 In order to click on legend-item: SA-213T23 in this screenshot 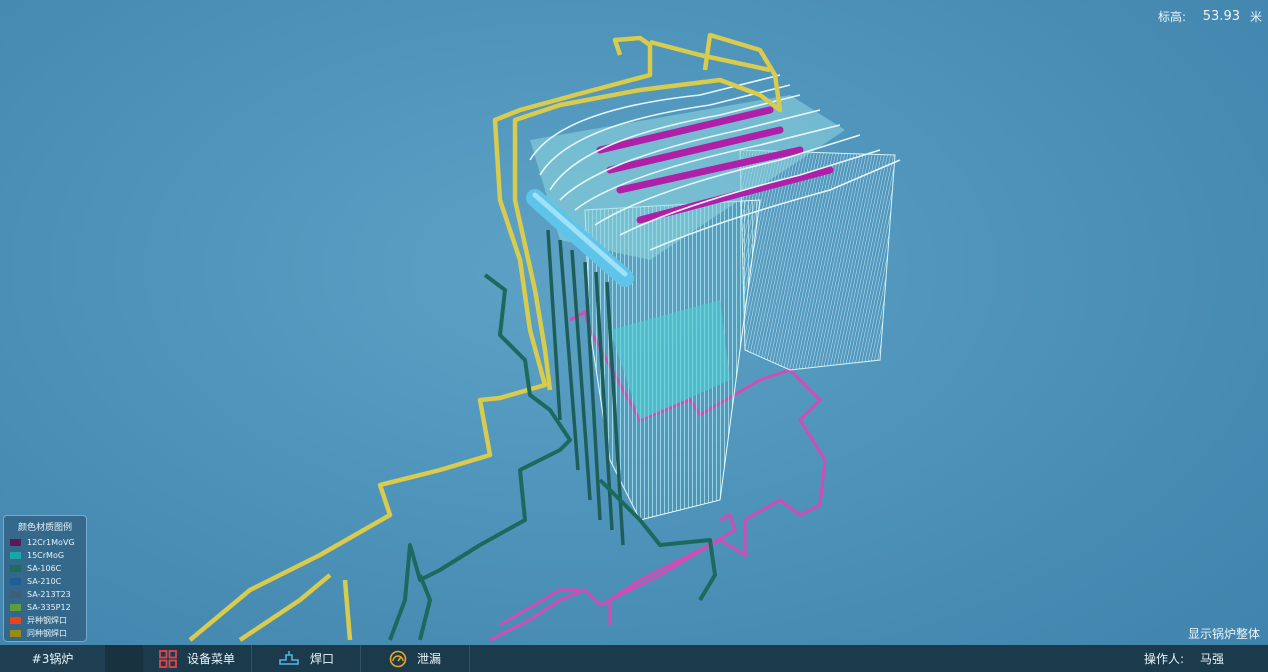, I will do `click(45, 594)`.